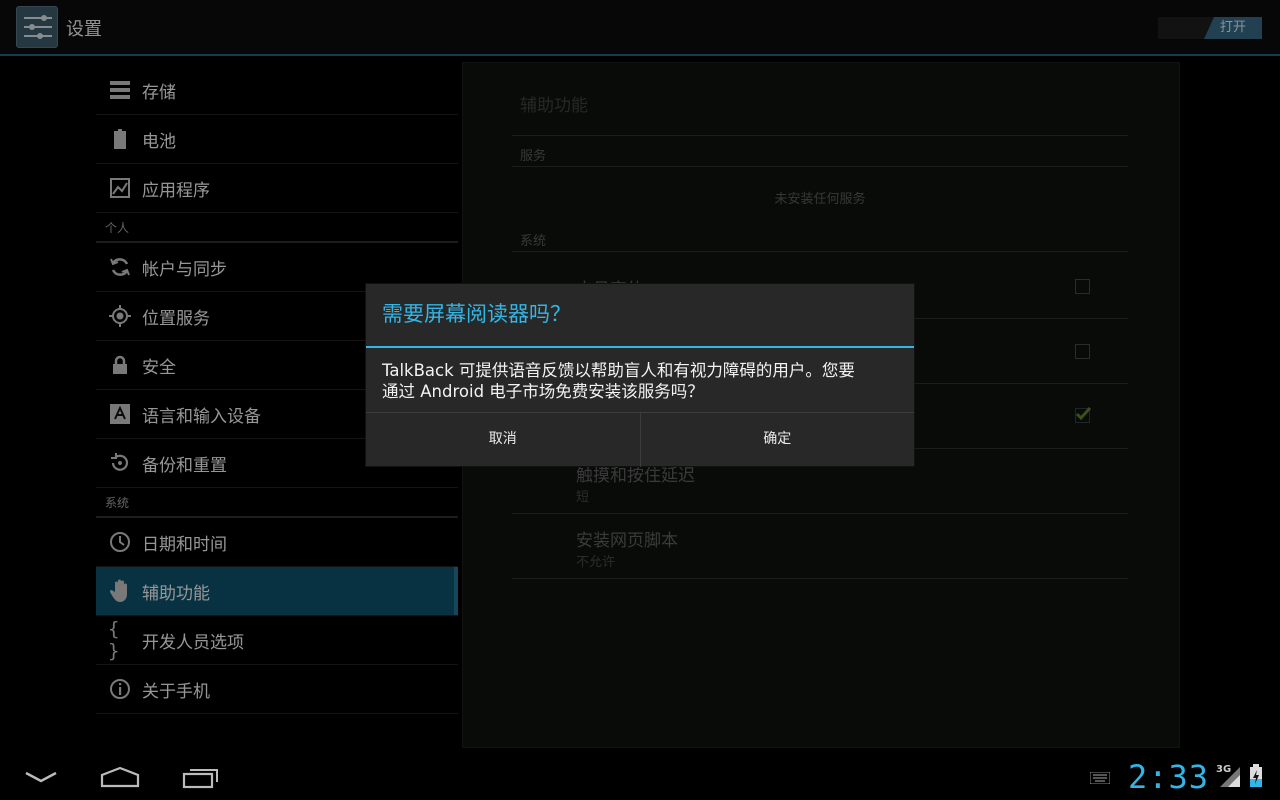  I want to click on dialog-buttons: 取消 确定, so click(640, 439).